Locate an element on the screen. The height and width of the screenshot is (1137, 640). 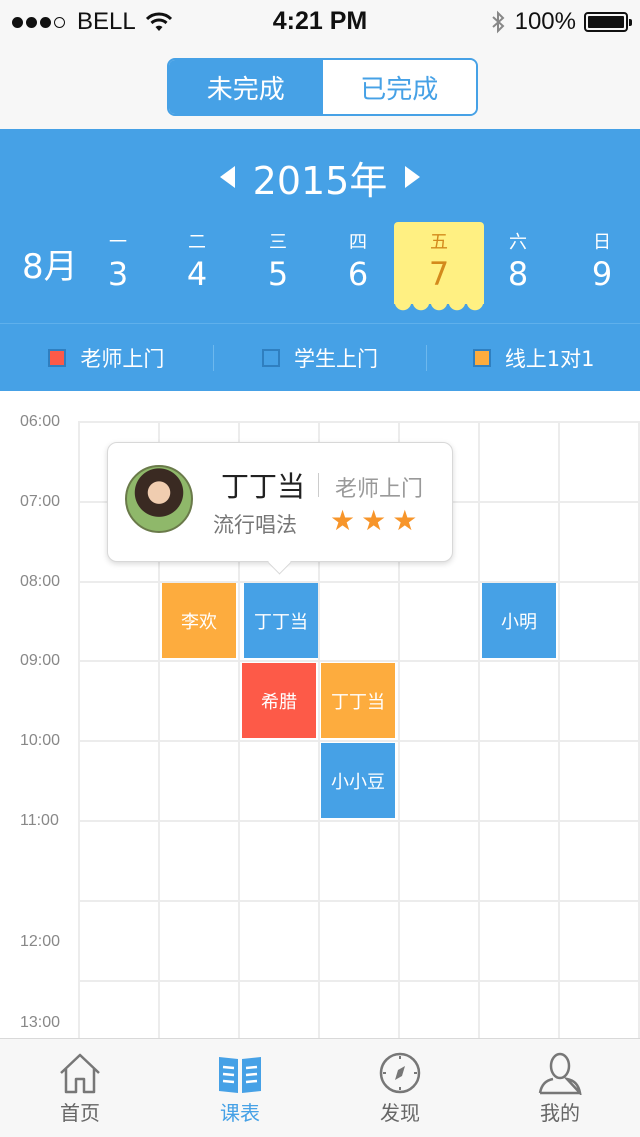
teacher-avatar is located at coordinates (159, 499).